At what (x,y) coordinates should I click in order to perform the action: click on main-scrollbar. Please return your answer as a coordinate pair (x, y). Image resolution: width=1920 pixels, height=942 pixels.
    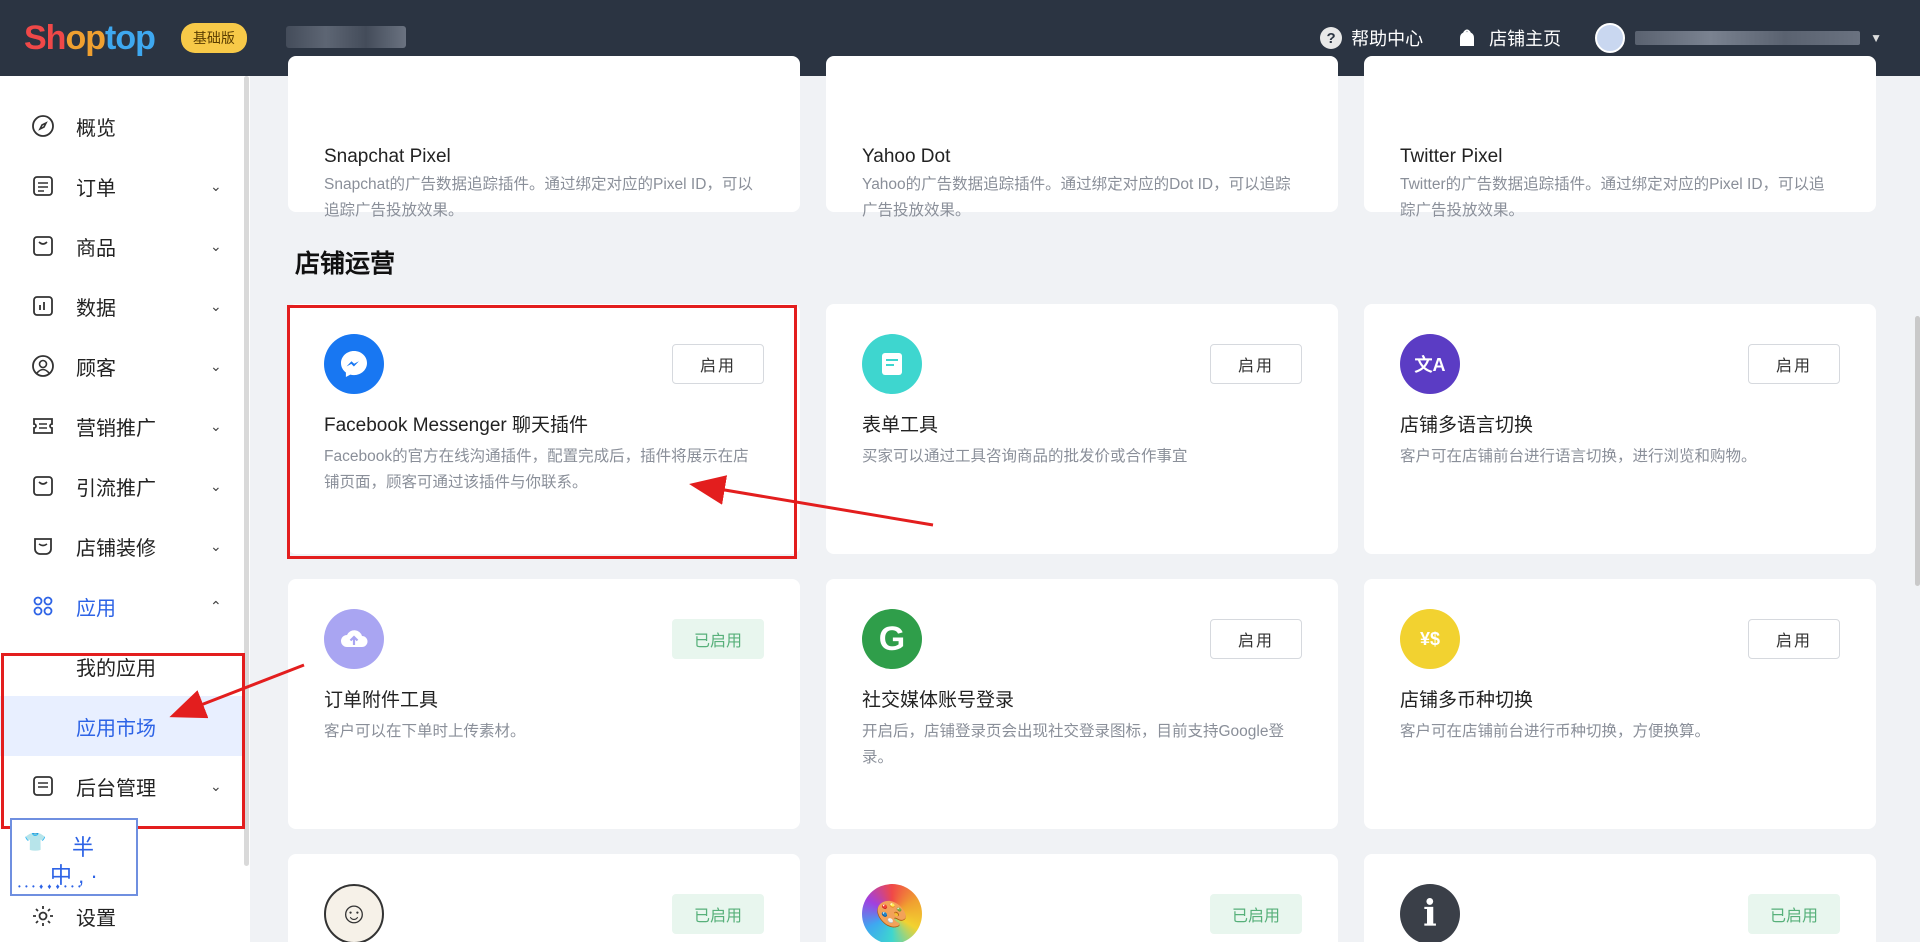
    Looking at the image, I should click on (1917, 451).